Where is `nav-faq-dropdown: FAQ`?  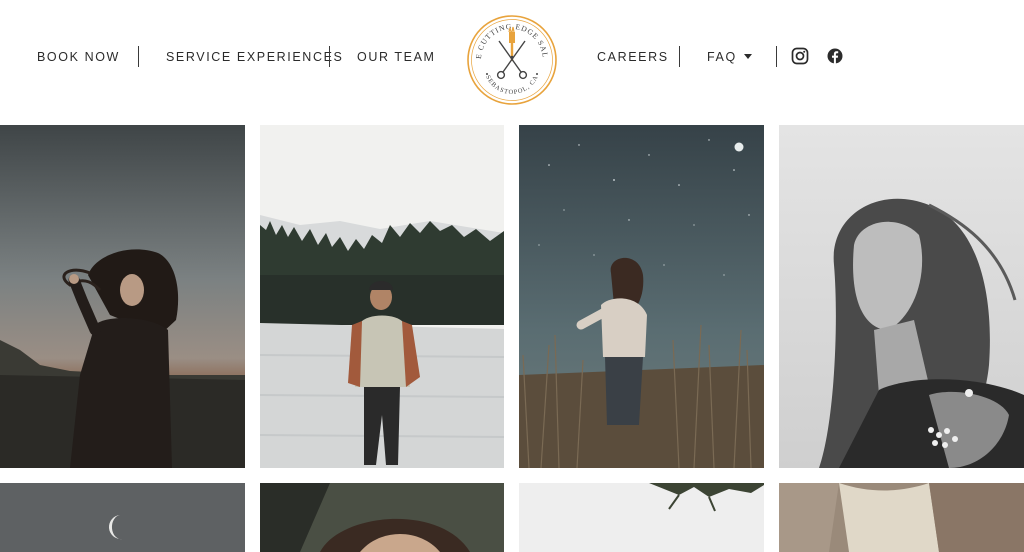
nav-faq-dropdown: FAQ is located at coordinates (729, 57).